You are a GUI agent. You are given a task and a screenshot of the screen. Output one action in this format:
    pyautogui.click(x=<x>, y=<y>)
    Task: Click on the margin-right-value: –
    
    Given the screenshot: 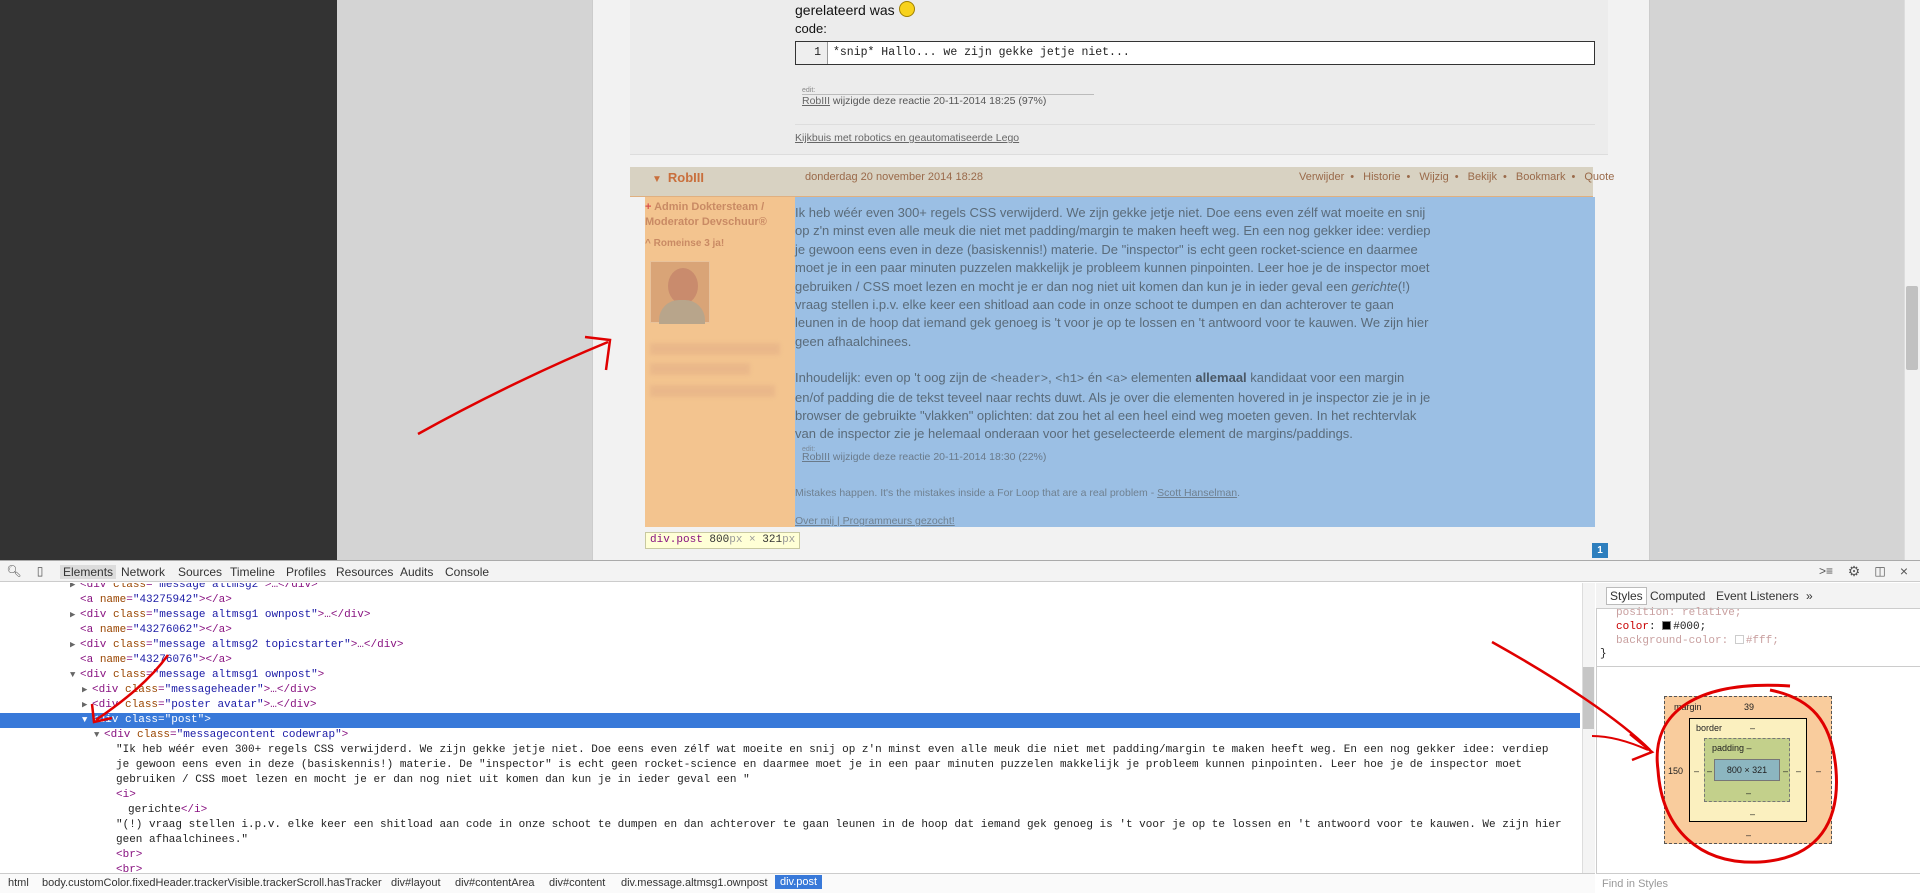 What is the action you would take?
    pyautogui.click(x=1818, y=771)
    